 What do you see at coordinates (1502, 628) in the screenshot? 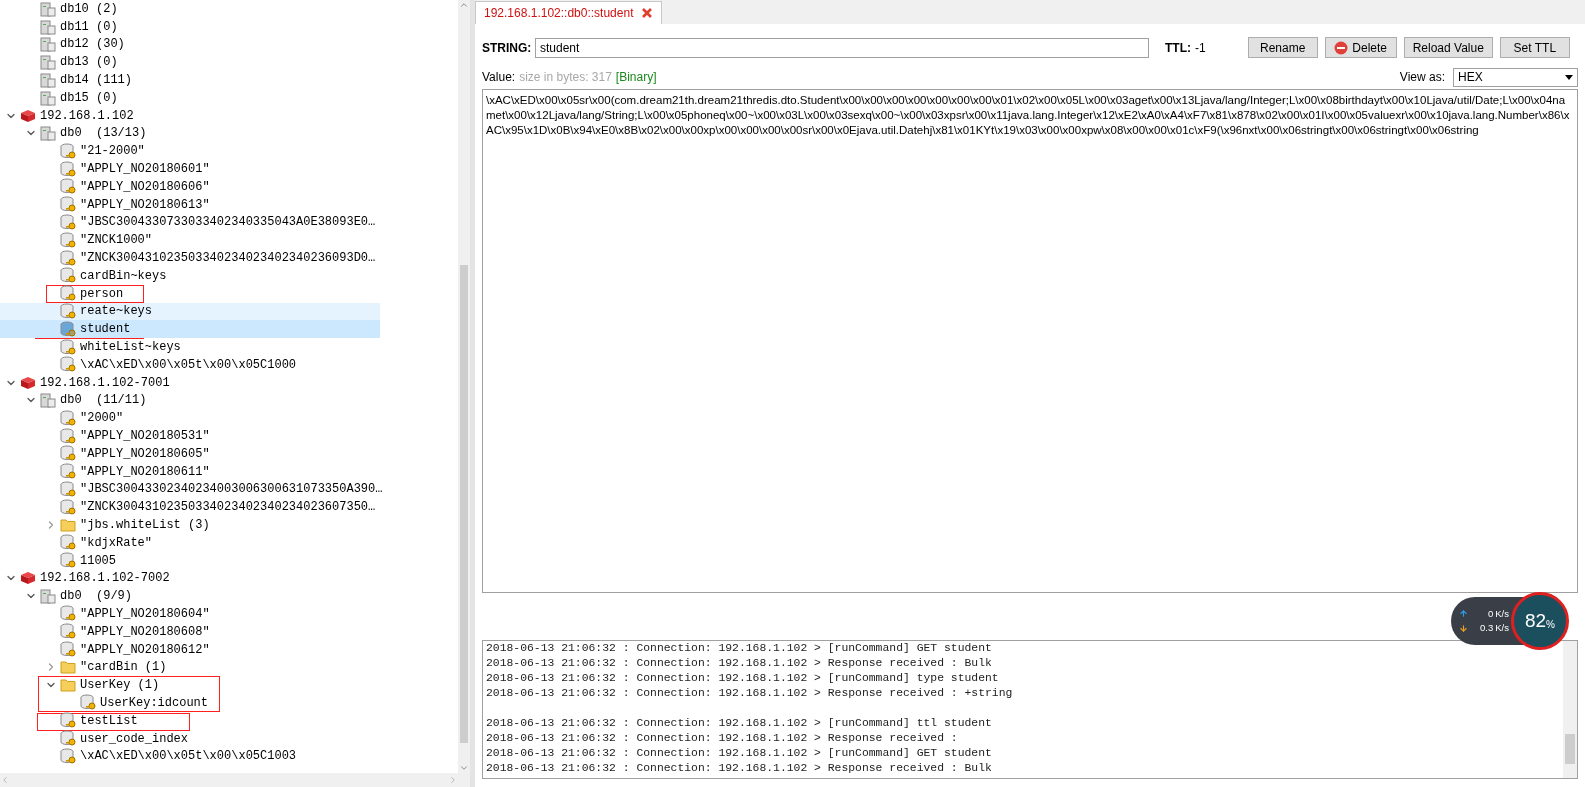
I see `download-unit: K/s` at bounding box center [1502, 628].